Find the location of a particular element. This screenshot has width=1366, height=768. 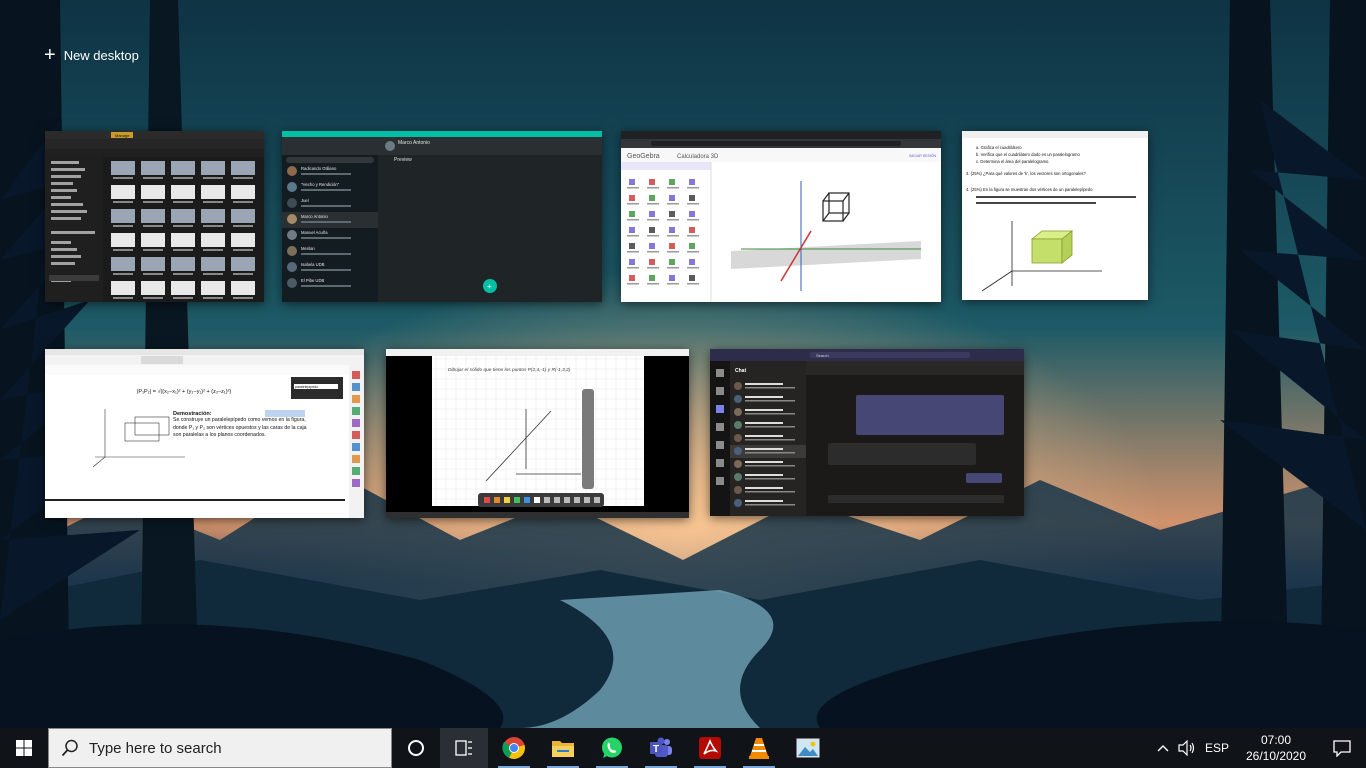

search-icon is located at coordinates (69, 748).